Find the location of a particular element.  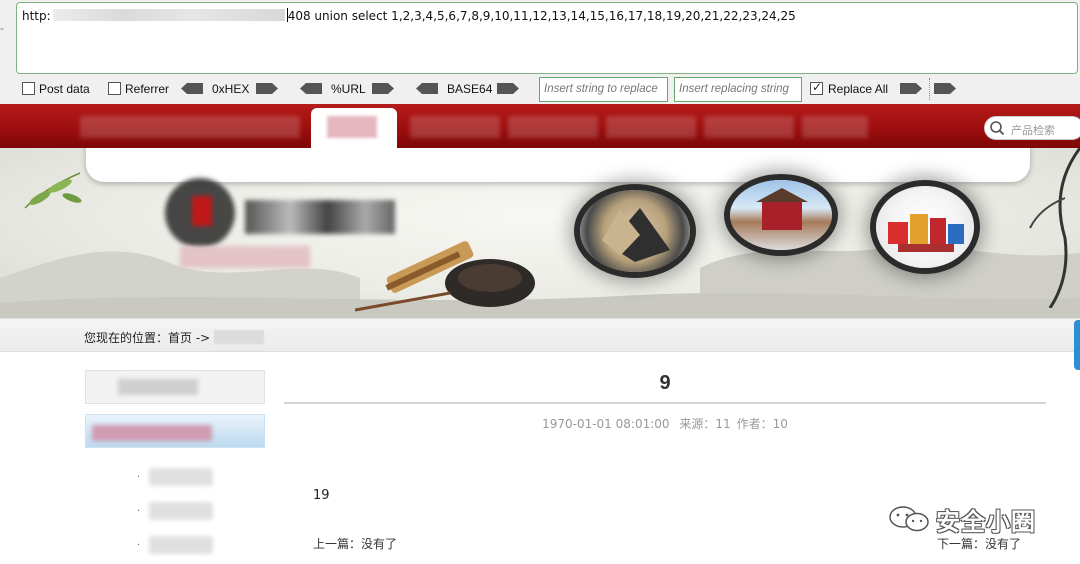

breadcrumb: 您现在的位置：首页 -> is located at coordinates (174, 337).